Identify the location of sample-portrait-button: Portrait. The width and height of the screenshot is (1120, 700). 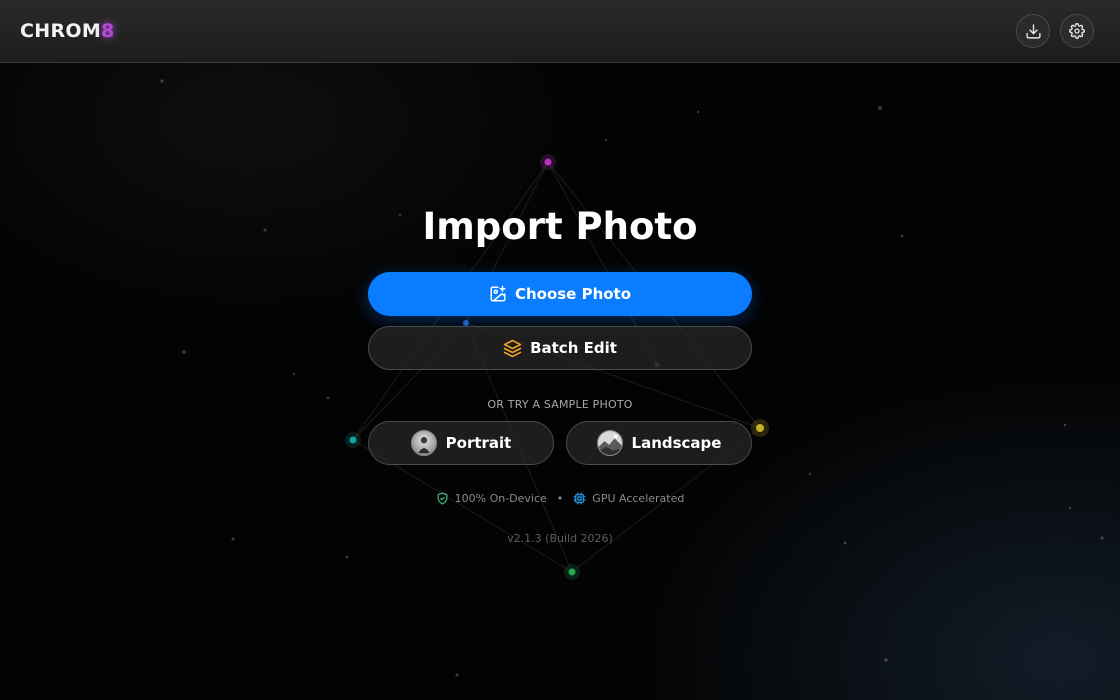
(461, 443).